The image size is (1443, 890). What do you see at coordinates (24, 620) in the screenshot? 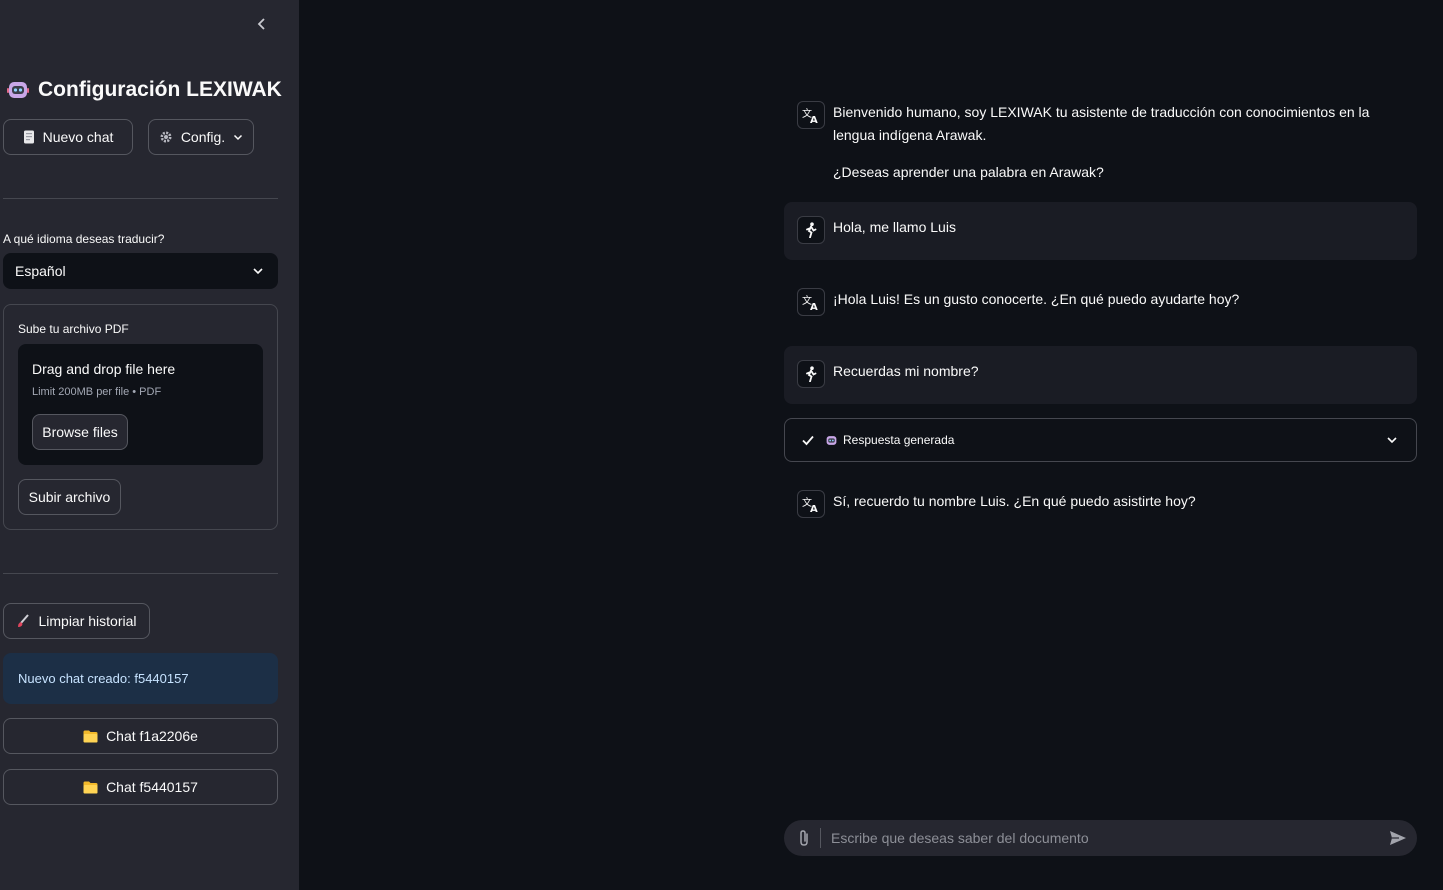
I see `brush-icon` at bounding box center [24, 620].